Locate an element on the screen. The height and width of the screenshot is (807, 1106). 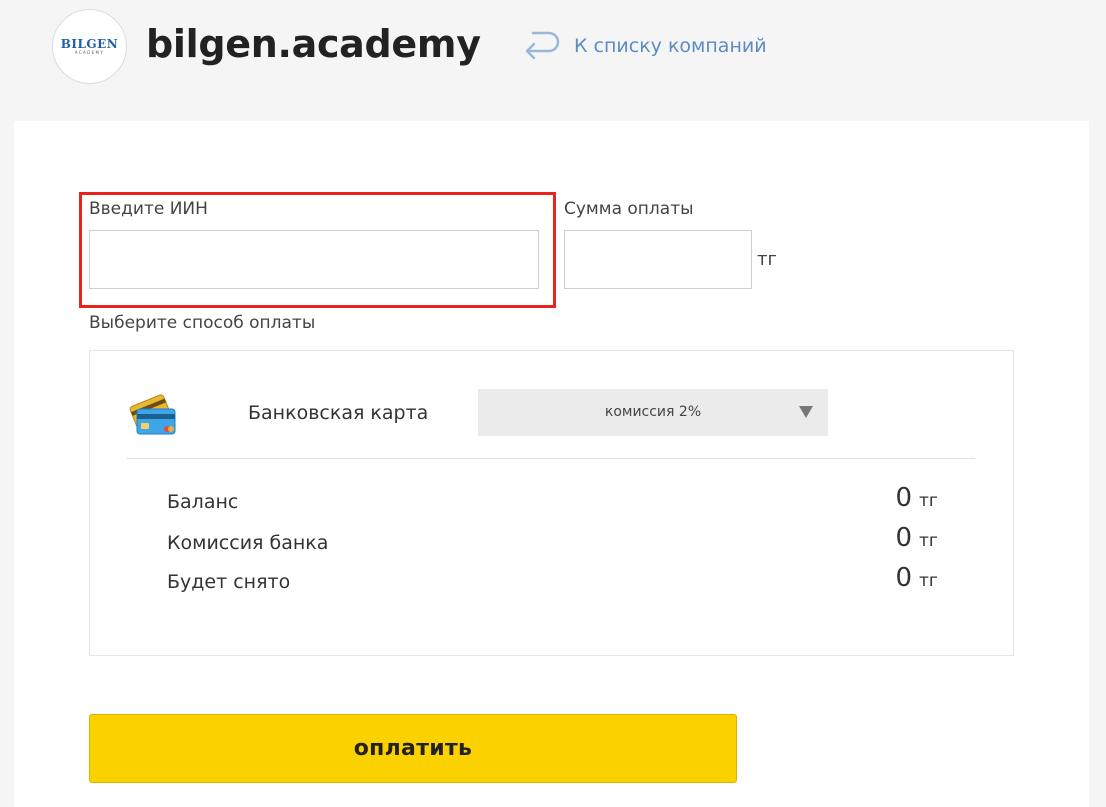
company-name: bilgen.academy is located at coordinates (313, 44).